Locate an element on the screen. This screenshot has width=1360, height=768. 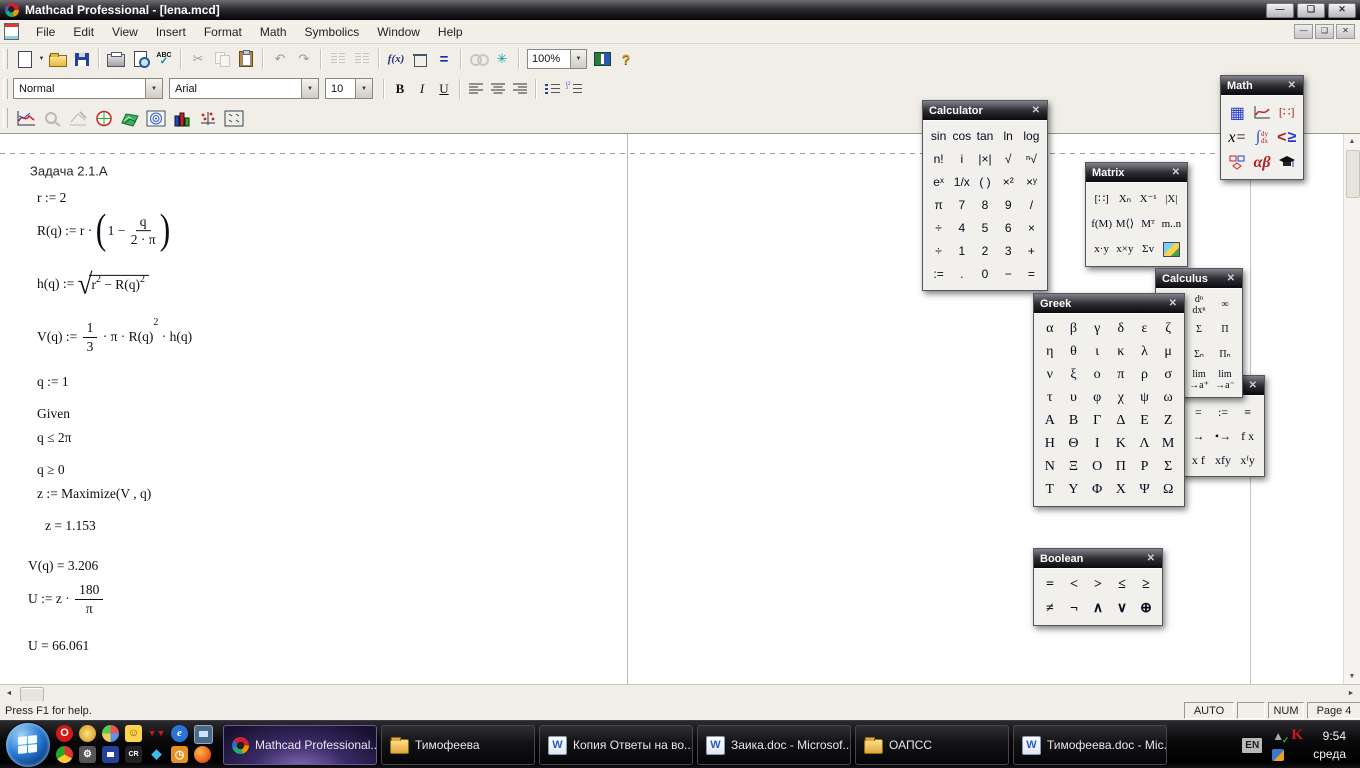
boolean-key: < is located at coordinates (1074, 585).